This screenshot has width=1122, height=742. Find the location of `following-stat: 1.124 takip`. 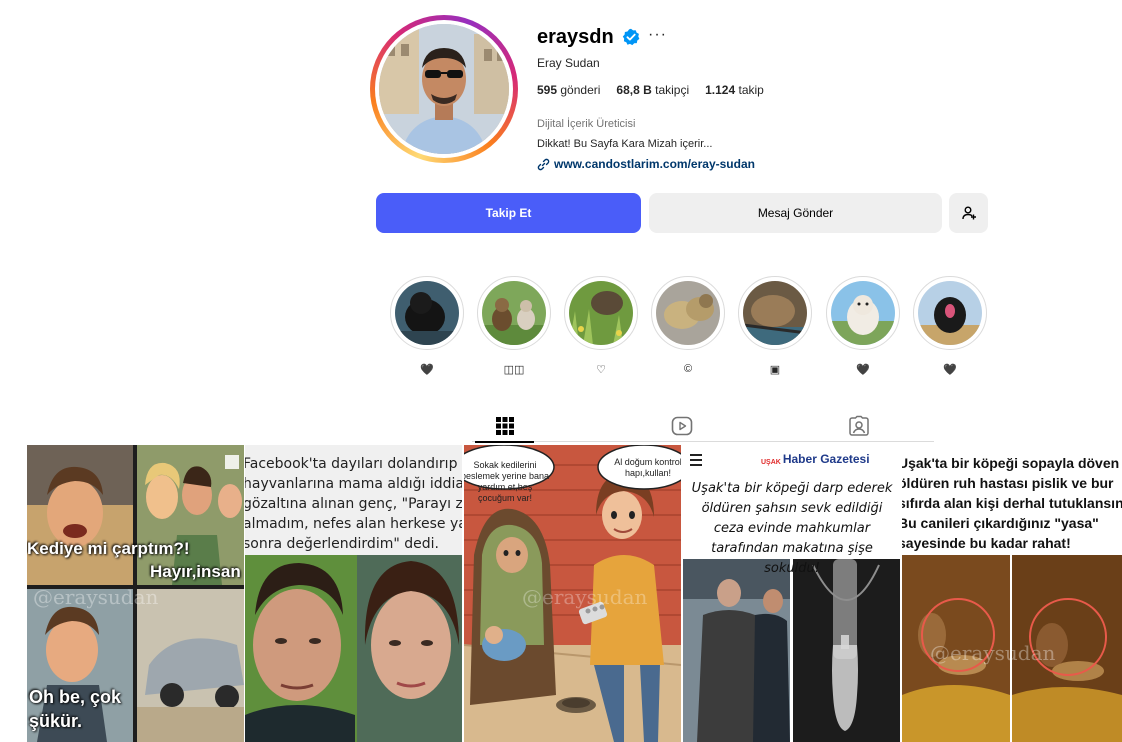

following-stat: 1.124 takip is located at coordinates (734, 90).